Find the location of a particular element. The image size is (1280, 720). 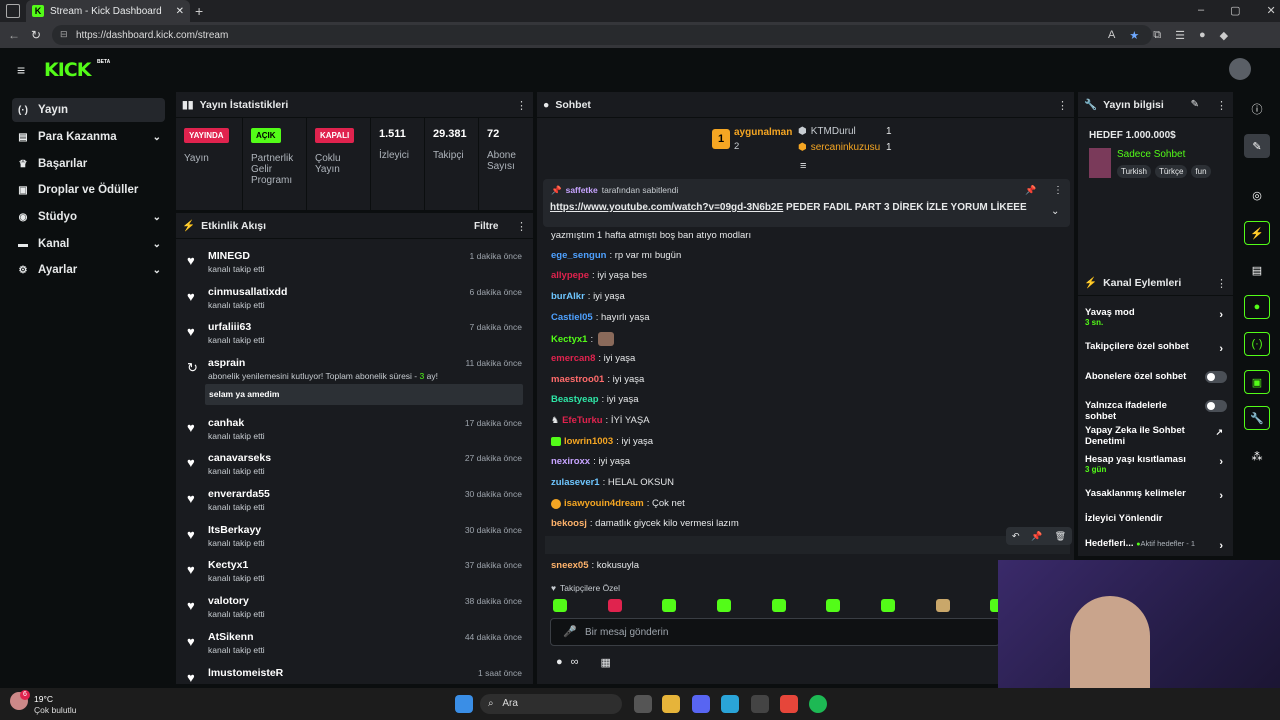

chat-username: isawyouin4dream is located at coordinates (604, 503).